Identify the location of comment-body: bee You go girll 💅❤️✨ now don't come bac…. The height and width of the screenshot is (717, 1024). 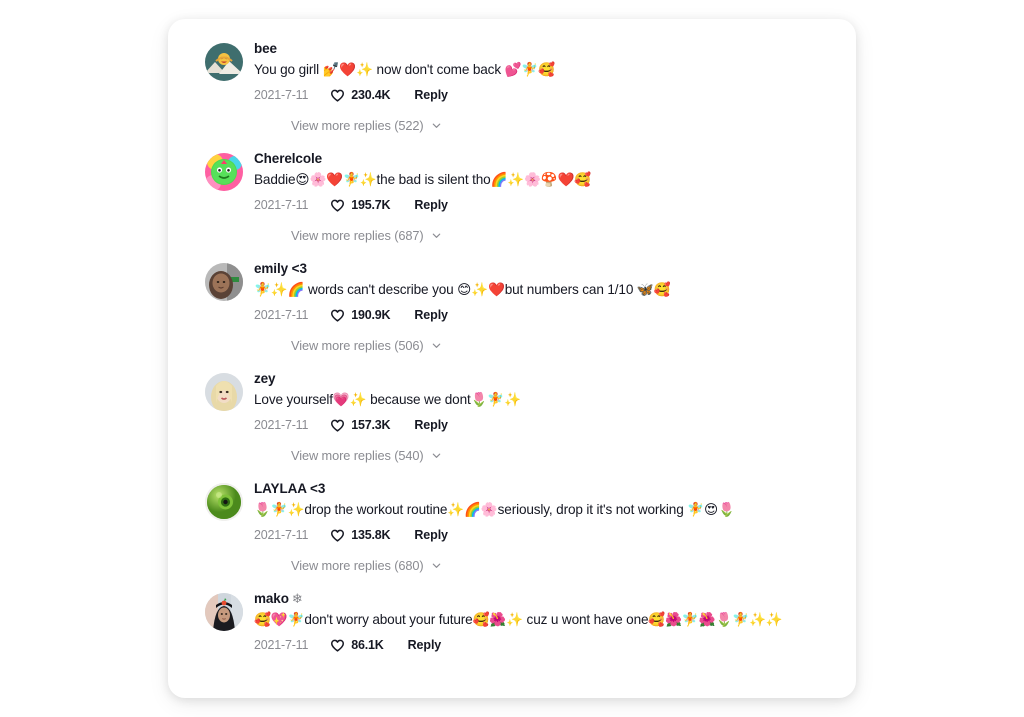
(546, 72).